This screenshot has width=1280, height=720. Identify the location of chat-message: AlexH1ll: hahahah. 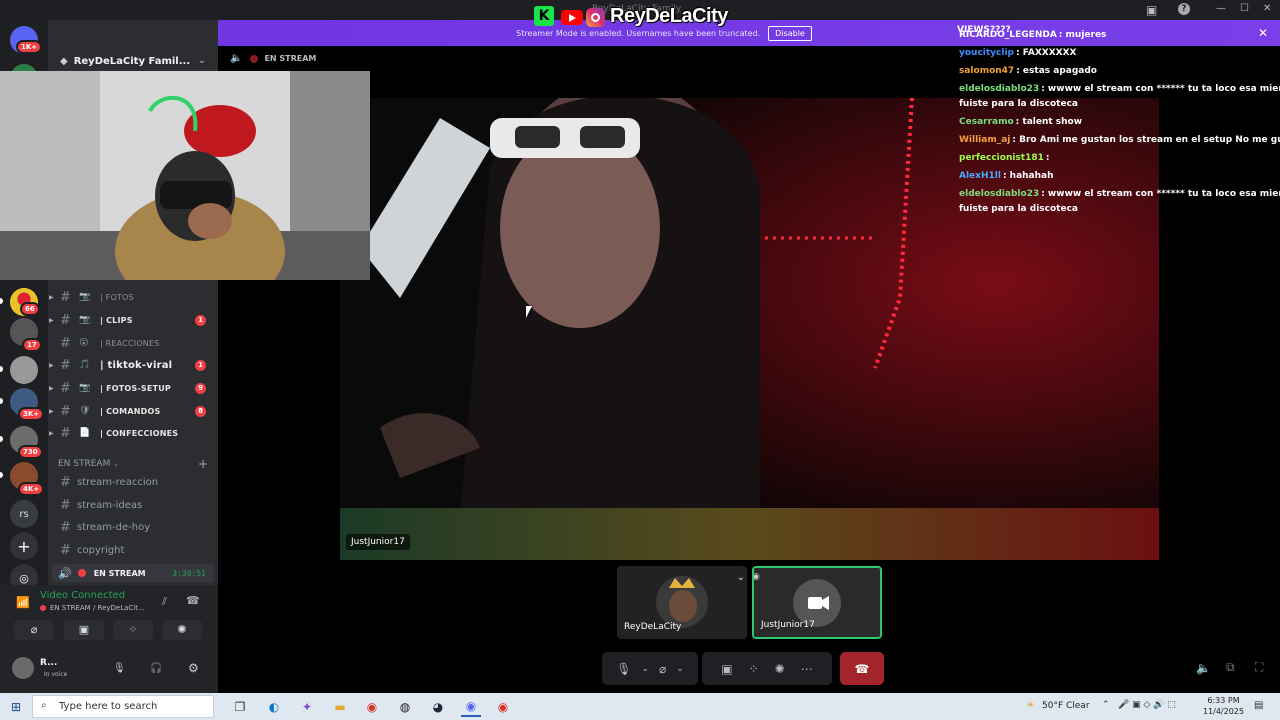
(1006, 176).